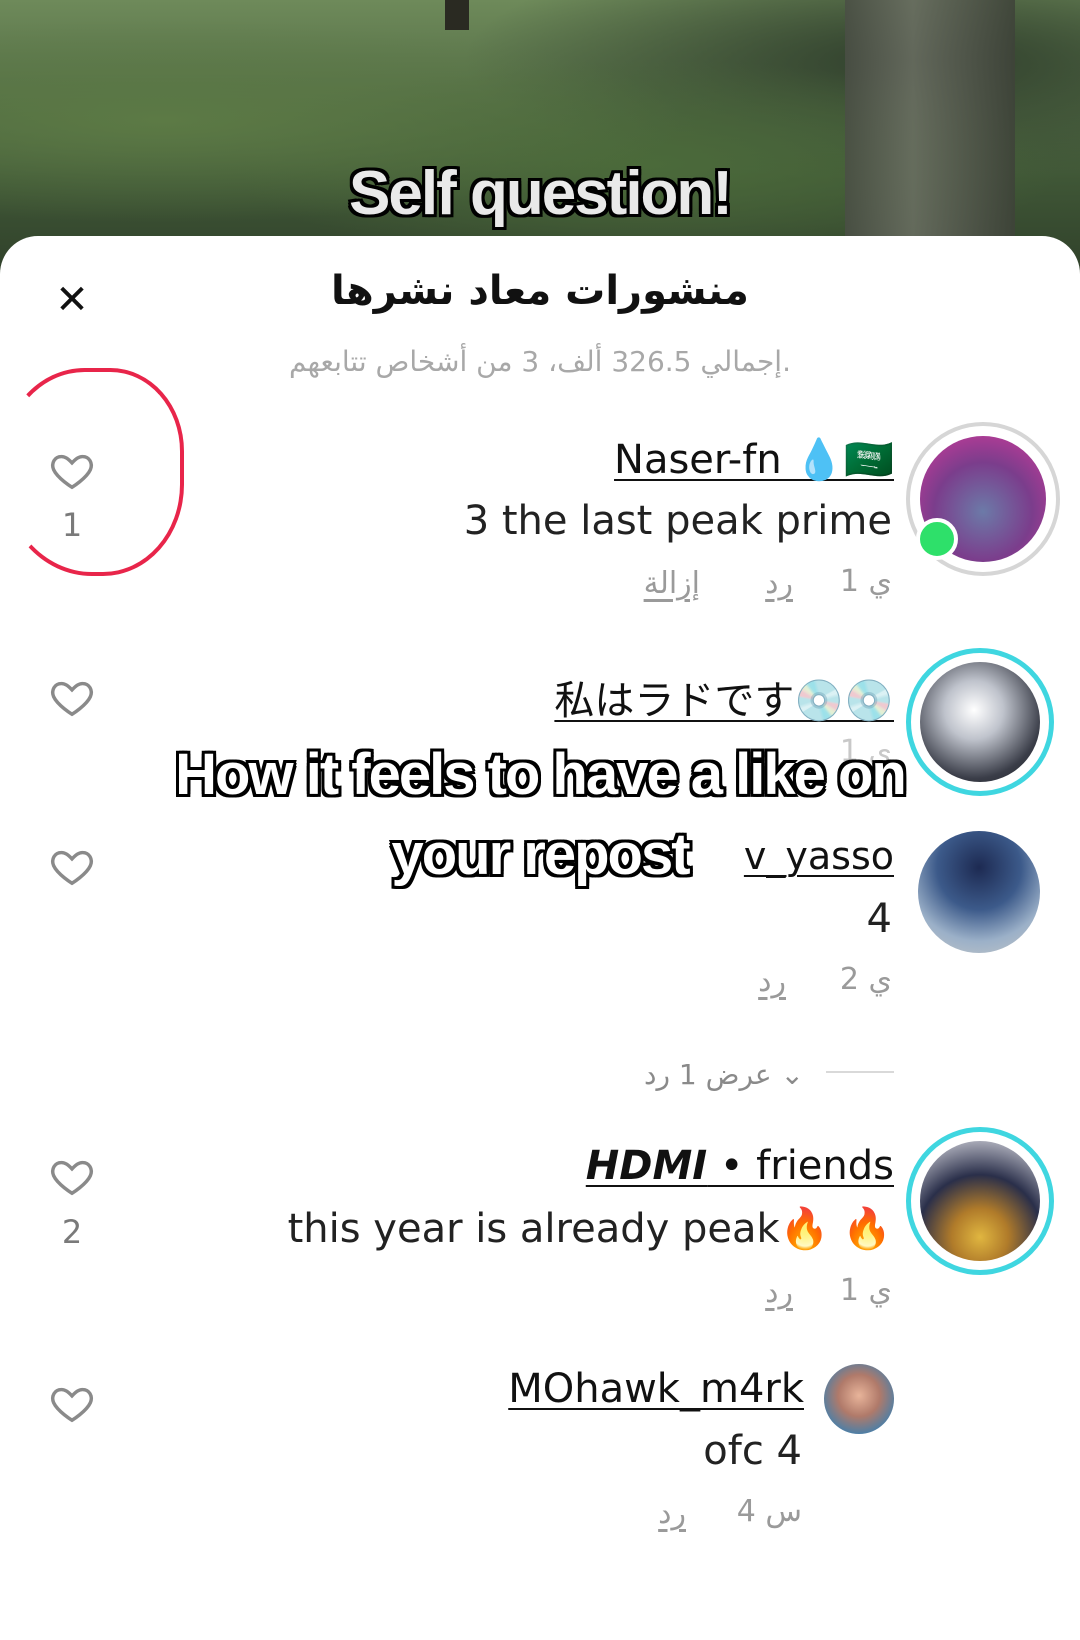 The width and height of the screenshot is (1080, 1640). I want to click on video-overlay-text: Self question!, so click(541, 193).